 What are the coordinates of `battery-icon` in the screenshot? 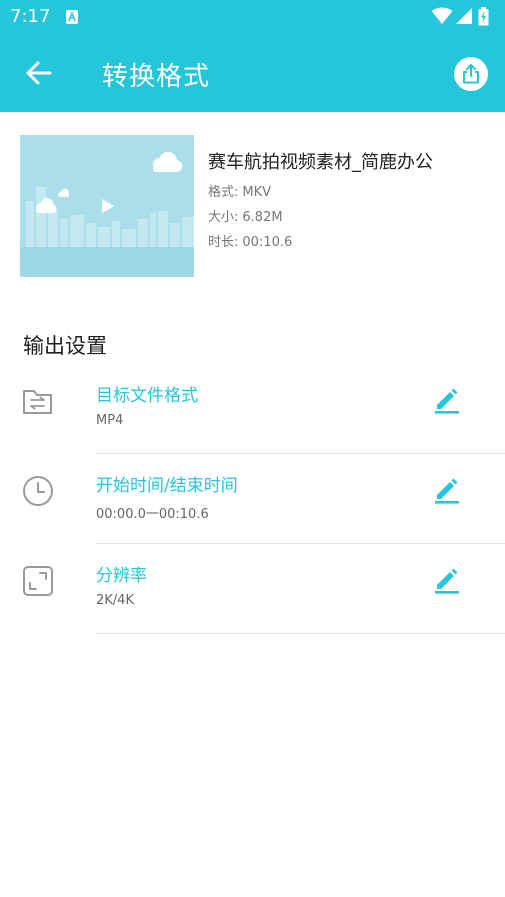 It's located at (483, 16).